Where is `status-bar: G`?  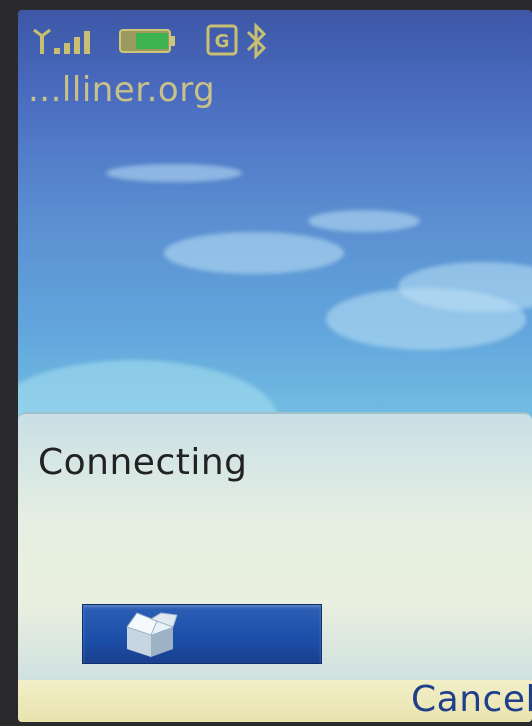
status-bar: G is located at coordinates (275, 38).